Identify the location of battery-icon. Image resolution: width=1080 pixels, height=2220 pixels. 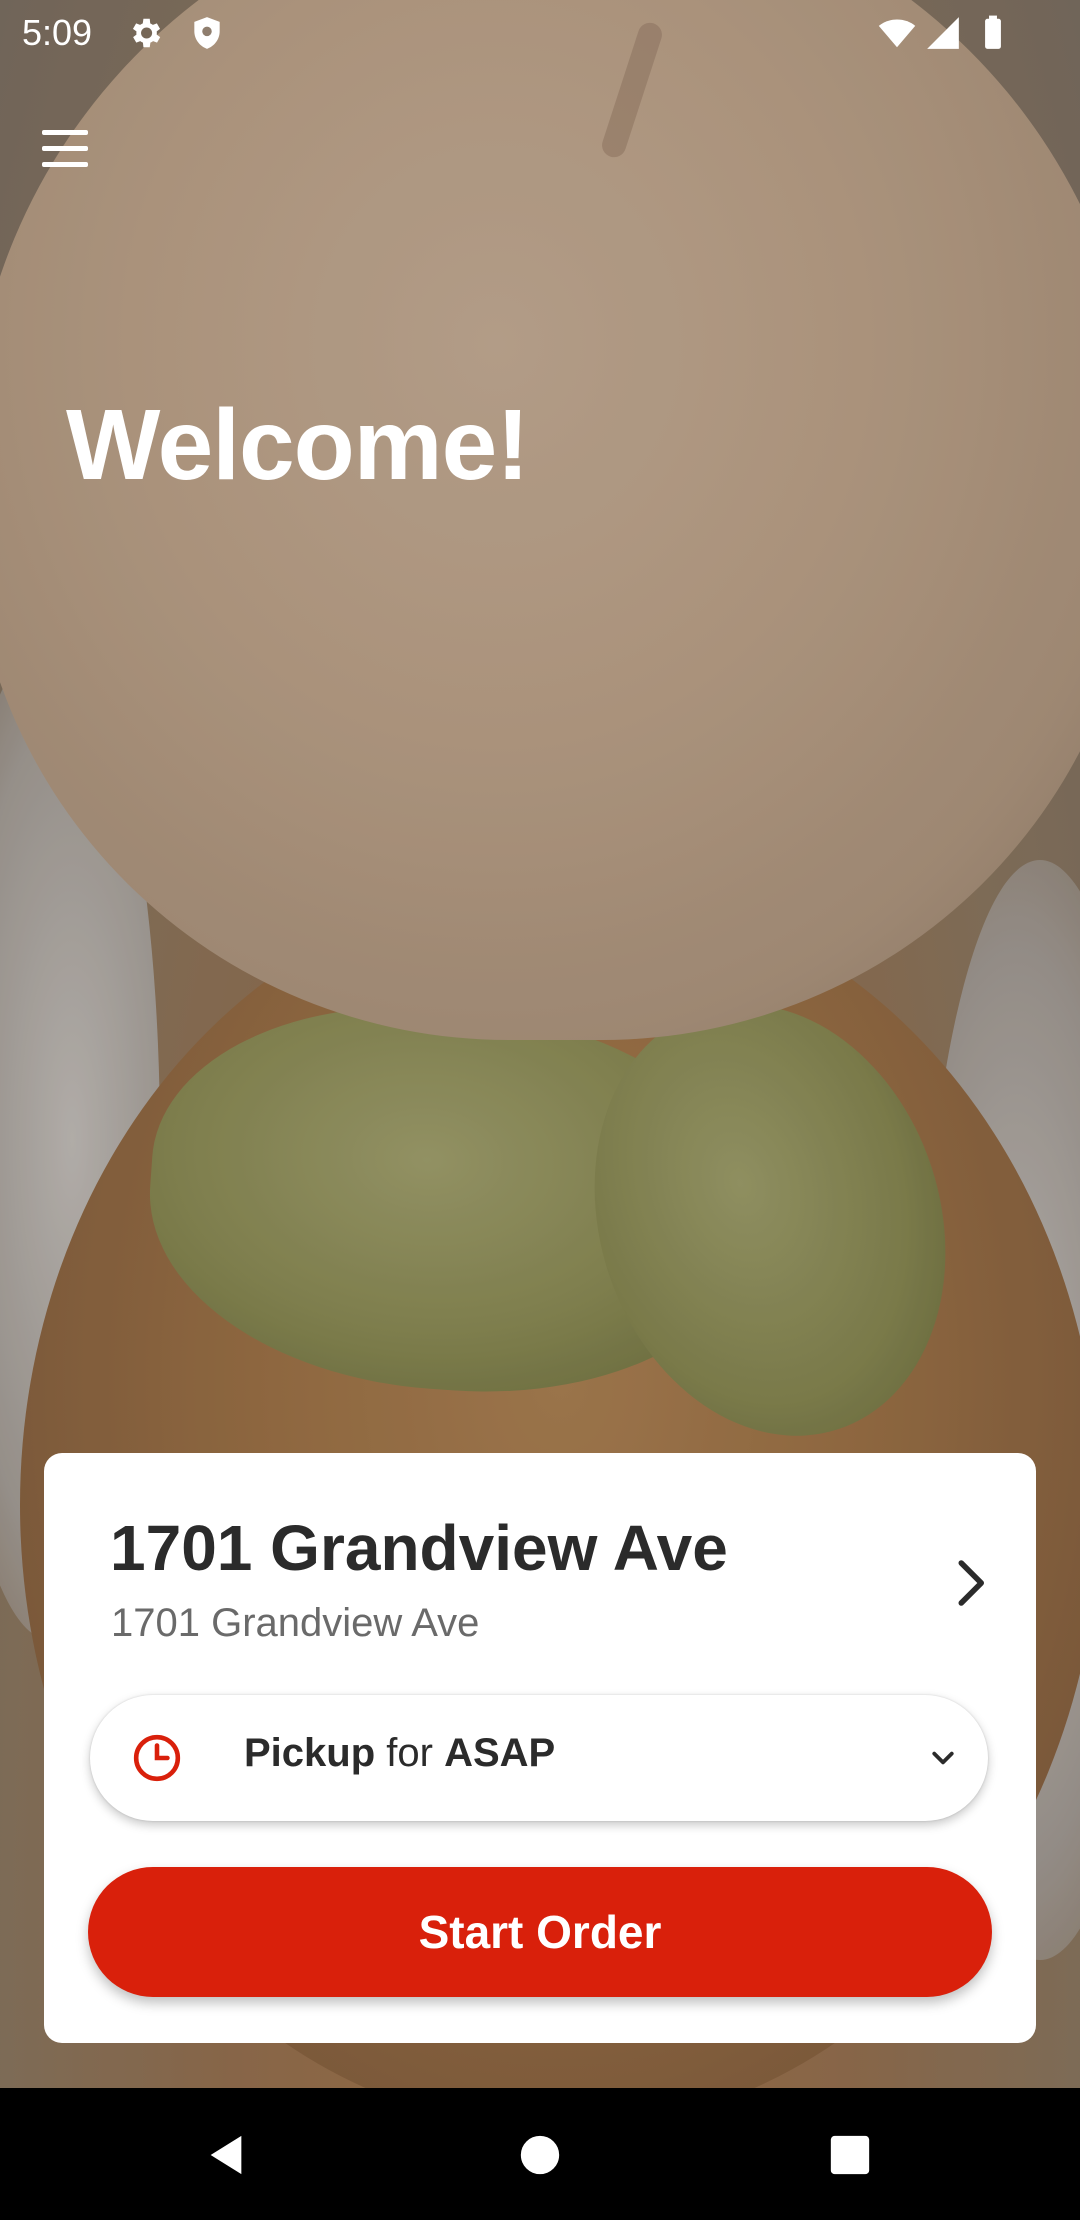
(993, 32).